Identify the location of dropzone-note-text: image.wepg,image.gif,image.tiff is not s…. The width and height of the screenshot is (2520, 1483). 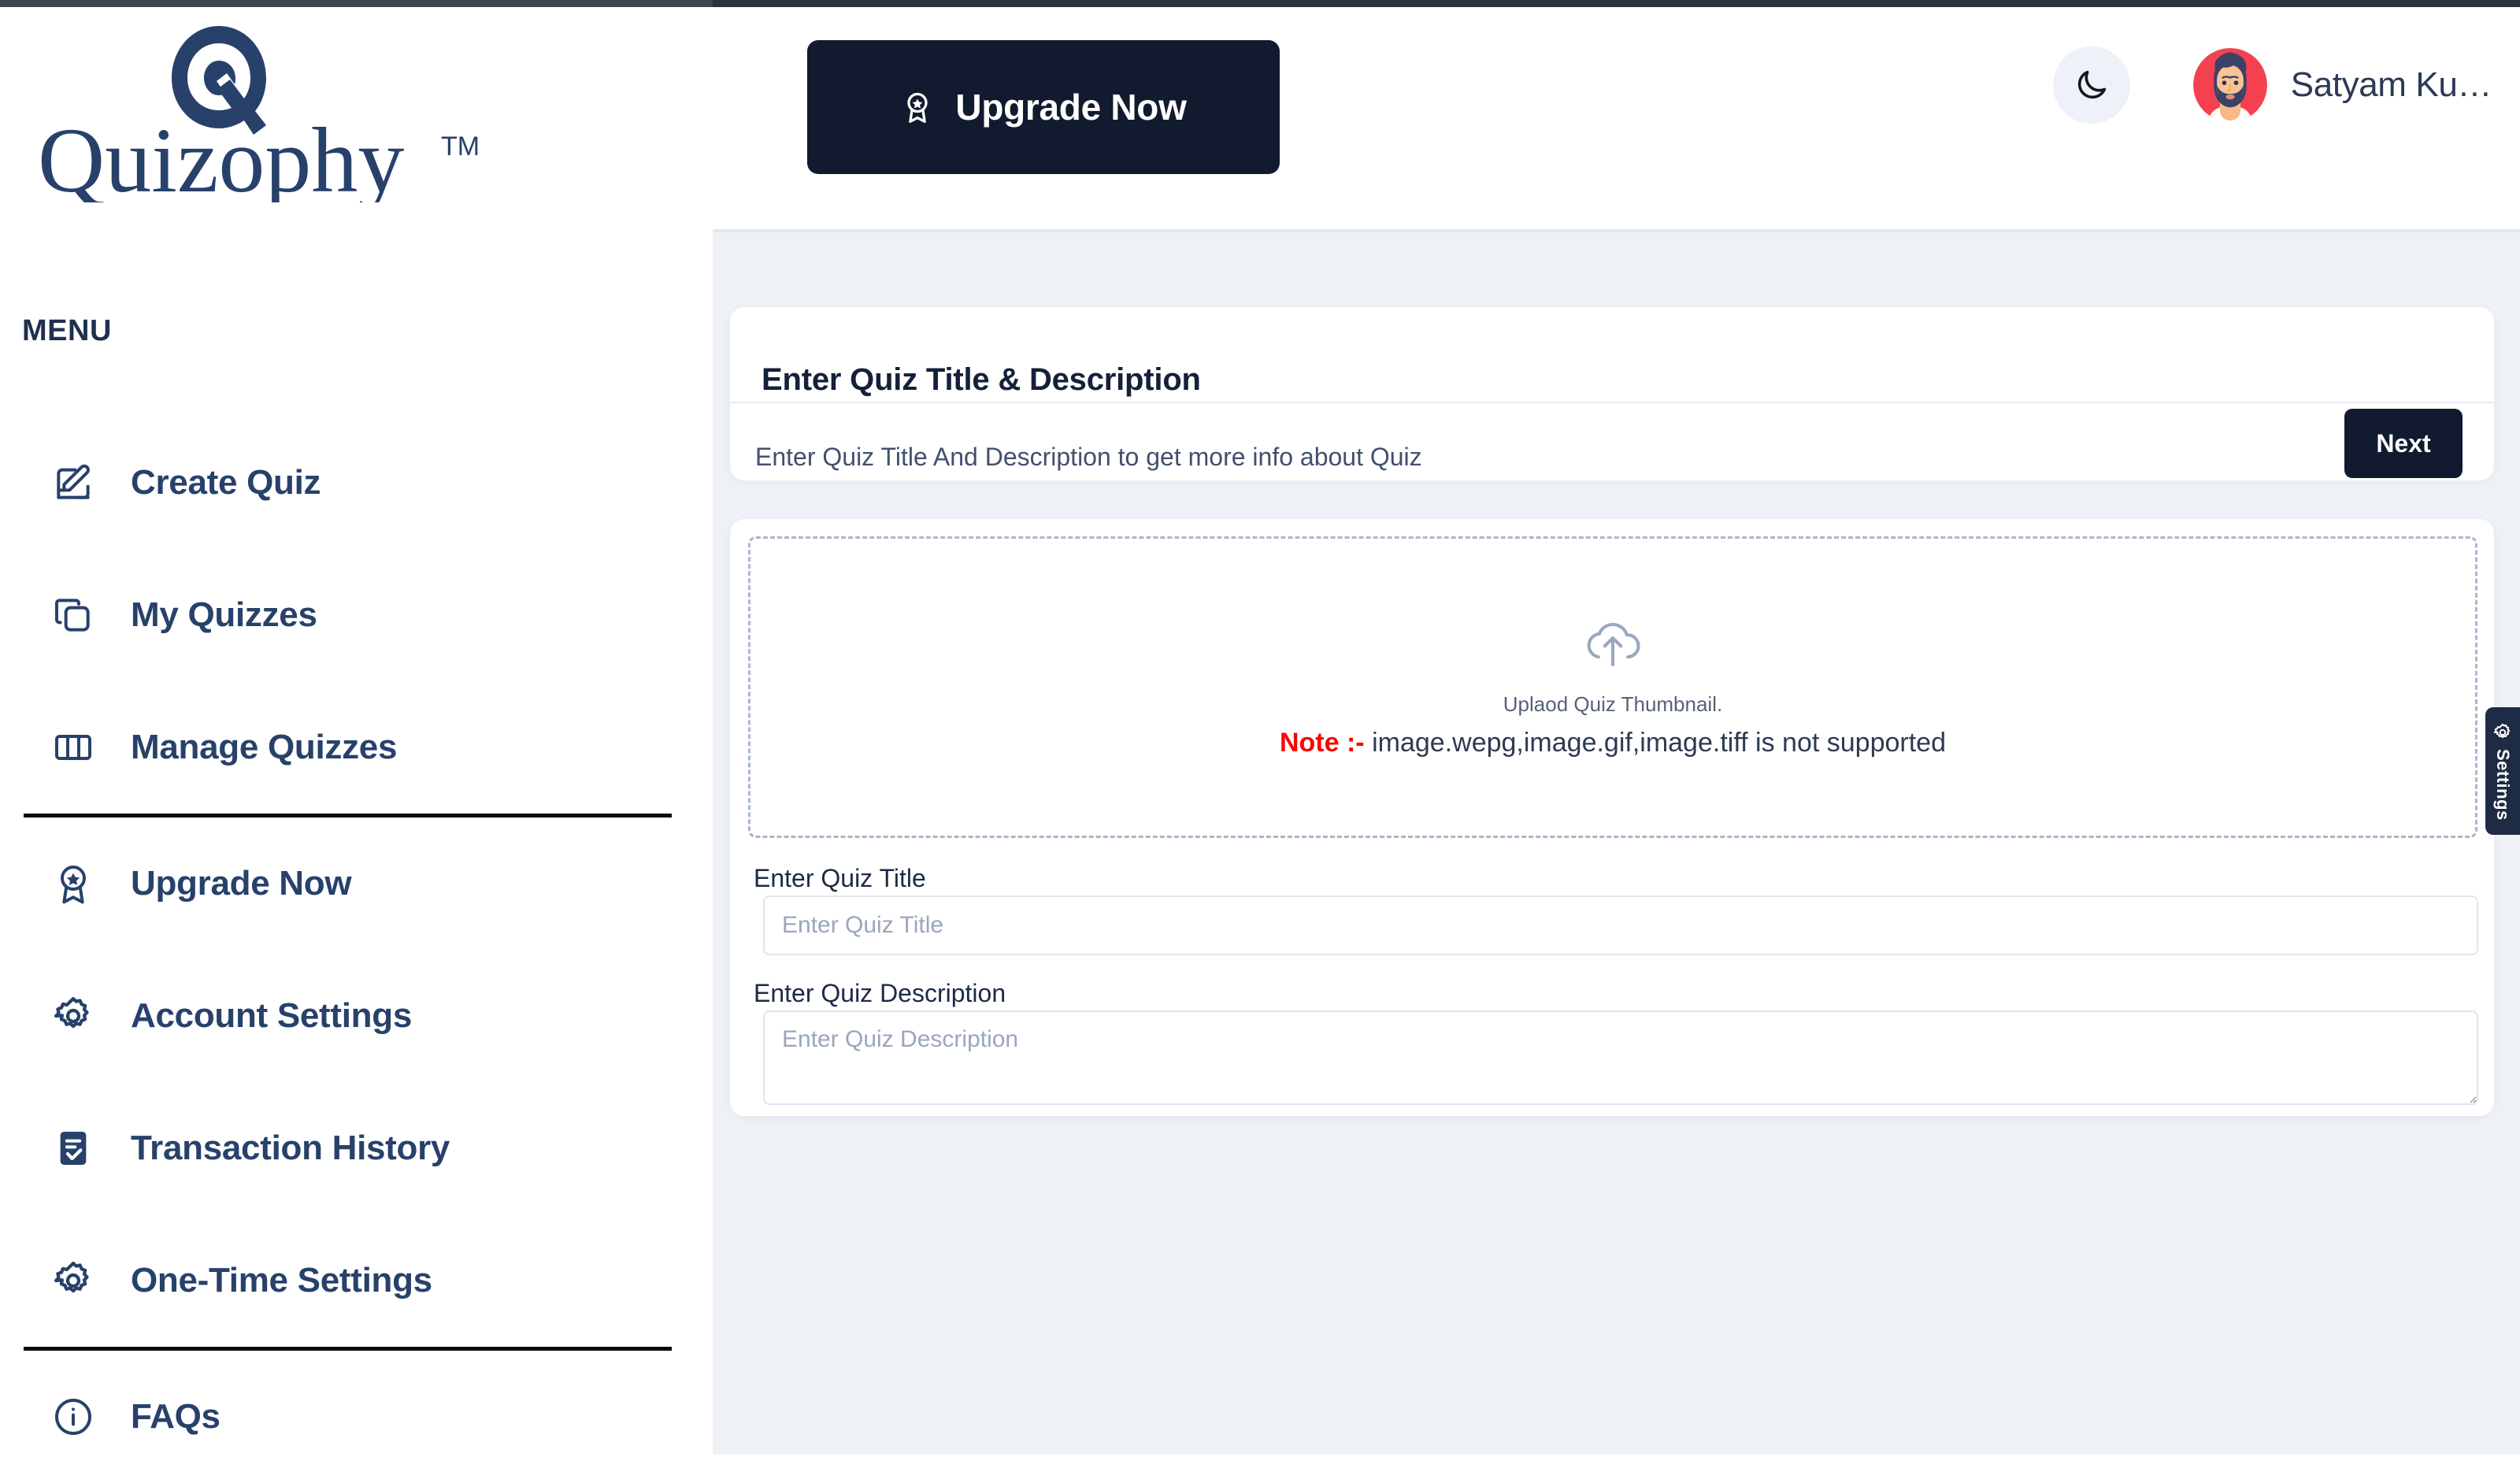
(1659, 742).